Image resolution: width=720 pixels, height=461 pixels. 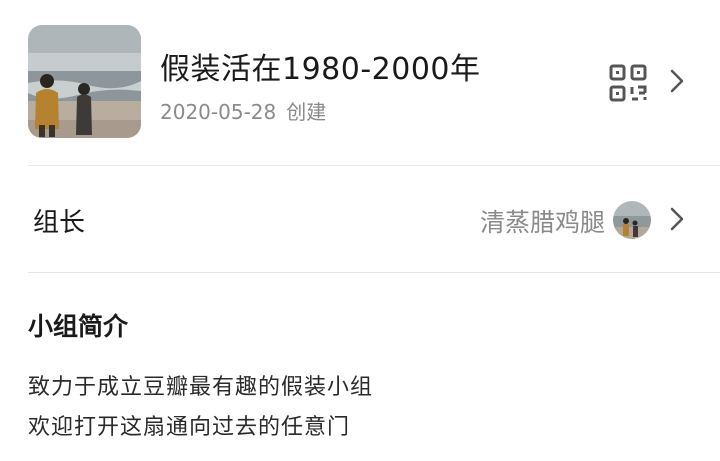 What do you see at coordinates (320, 69) in the screenshot?
I see `group-title: 假装活在1980-2000年` at bounding box center [320, 69].